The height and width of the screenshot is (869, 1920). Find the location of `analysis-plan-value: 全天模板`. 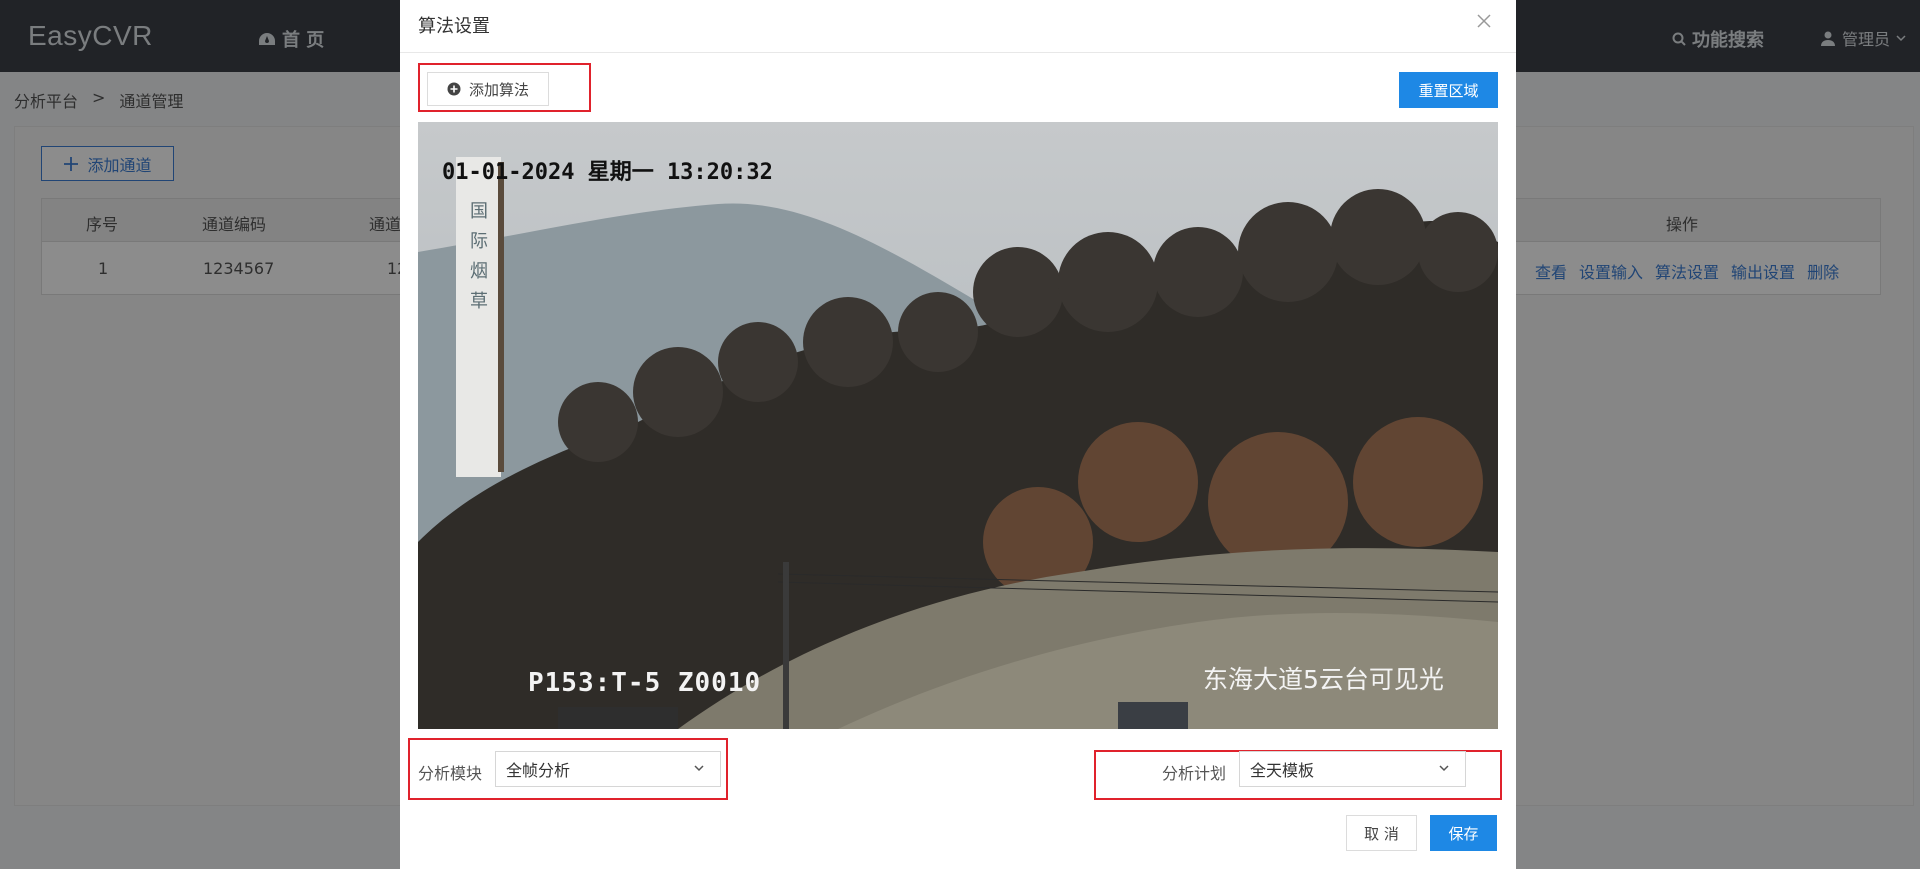

analysis-plan-value: 全天模板 is located at coordinates (1282, 770).